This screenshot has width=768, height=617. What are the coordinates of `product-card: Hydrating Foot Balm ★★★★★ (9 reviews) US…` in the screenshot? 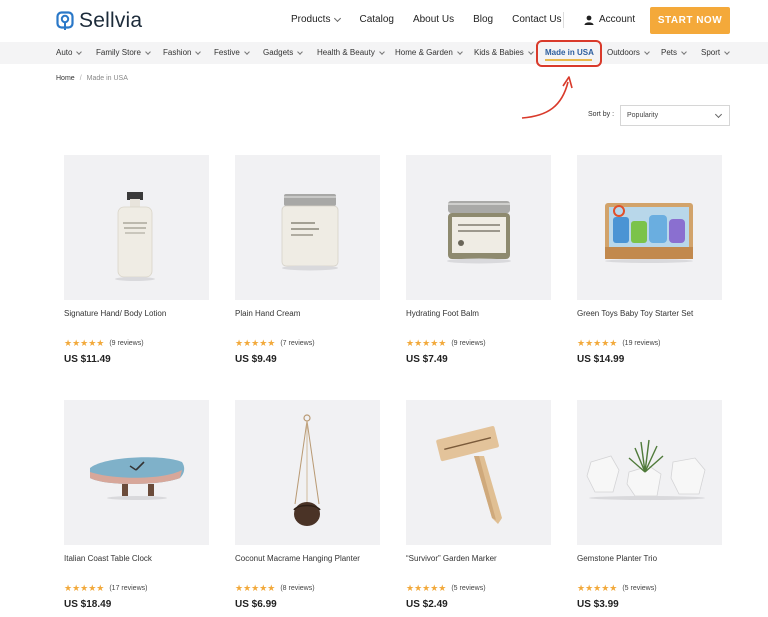 It's located at (478, 260).